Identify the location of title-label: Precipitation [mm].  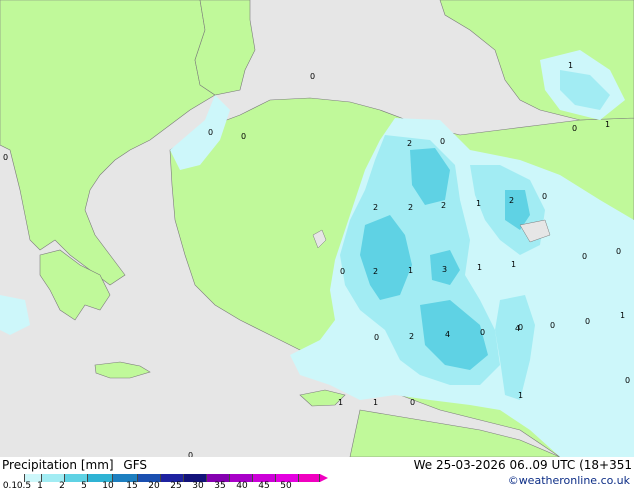
(58, 465).